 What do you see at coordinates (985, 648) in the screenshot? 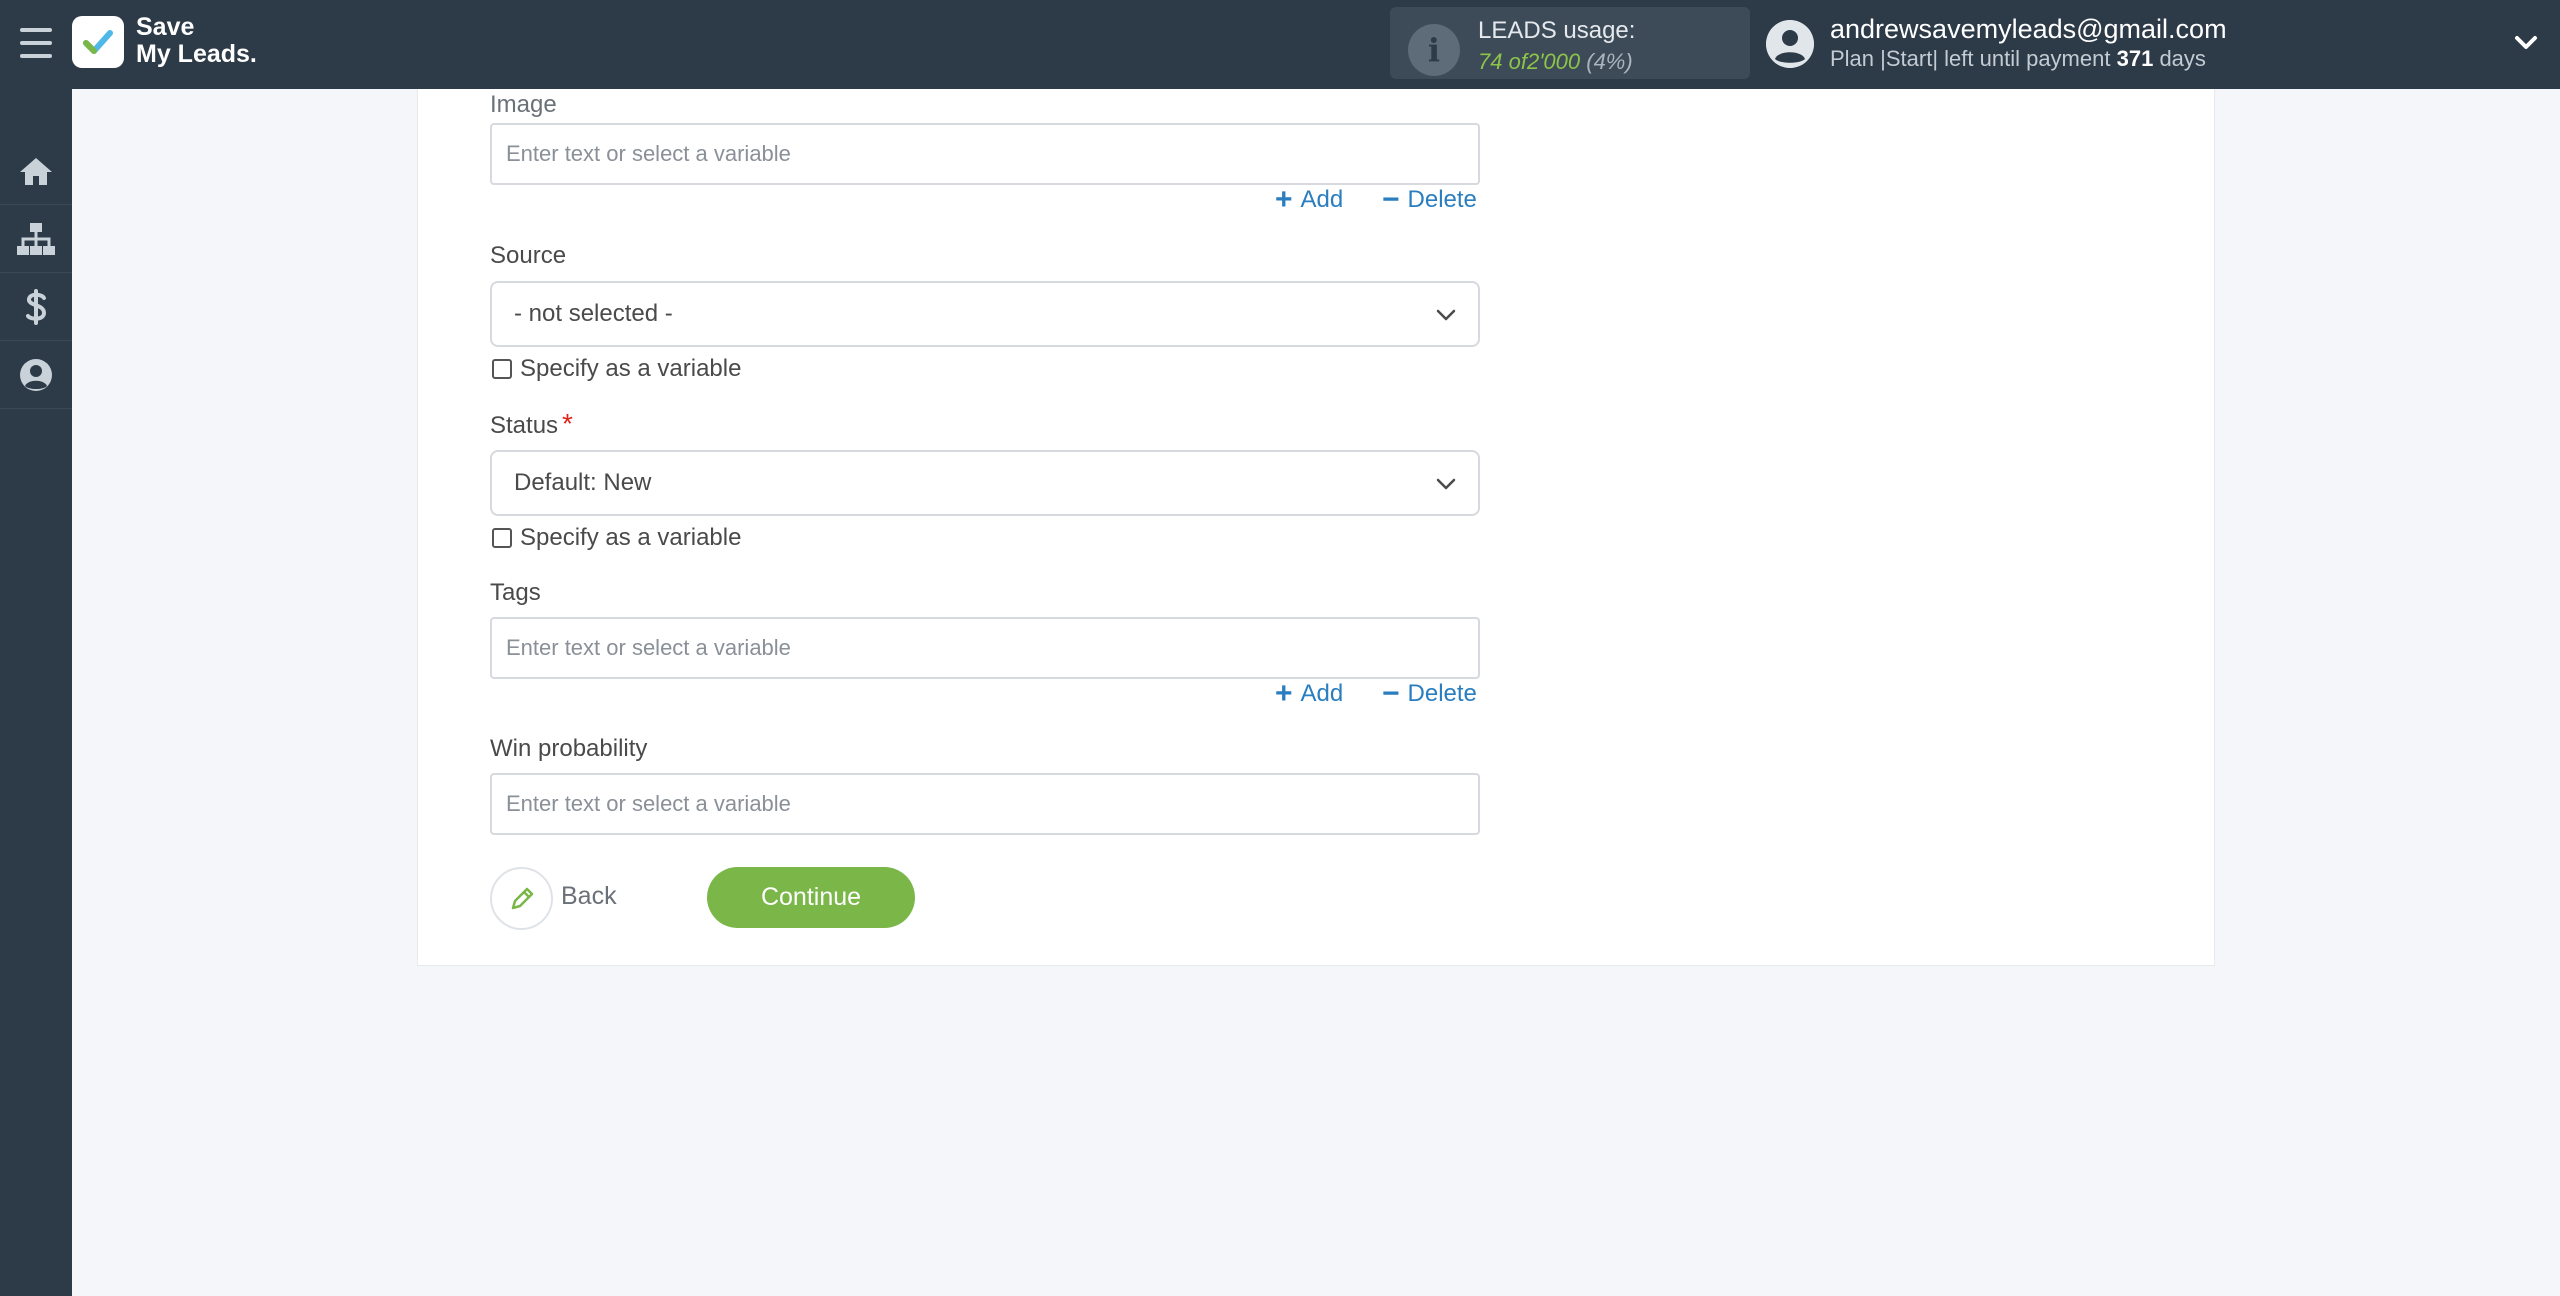
I see `tags-input` at bounding box center [985, 648].